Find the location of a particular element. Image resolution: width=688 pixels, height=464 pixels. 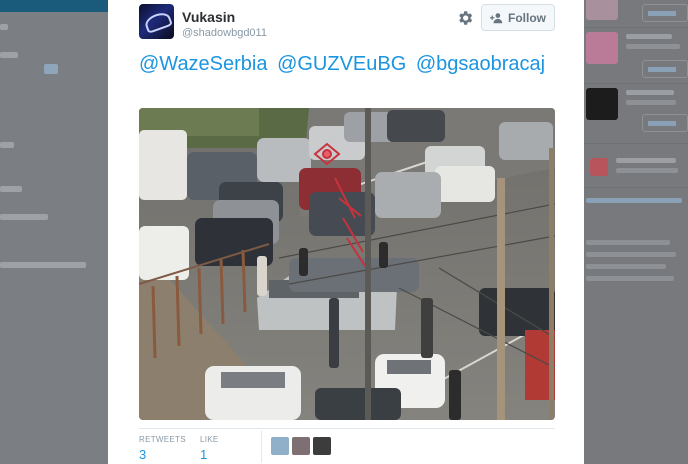

background-topbar is located at coordinates (54, 6).